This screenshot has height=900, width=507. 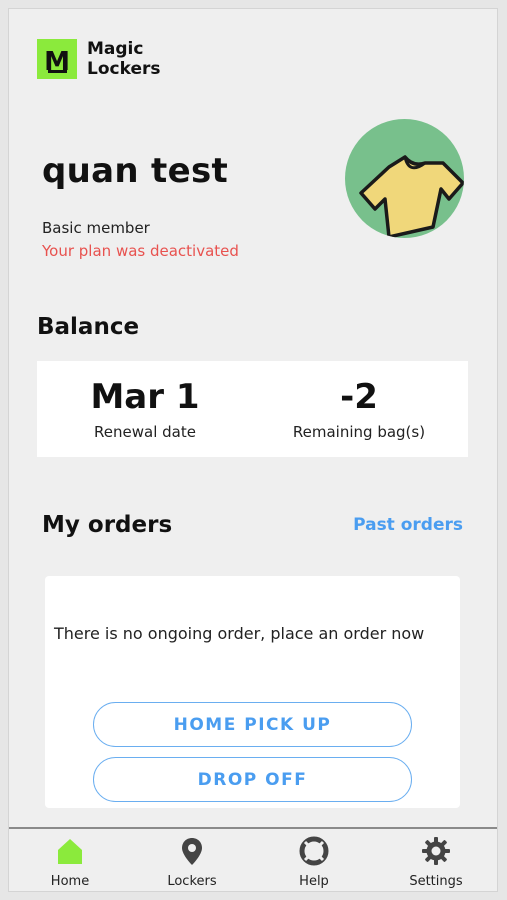 I want to click on avatar, so click(x=404, y=178).